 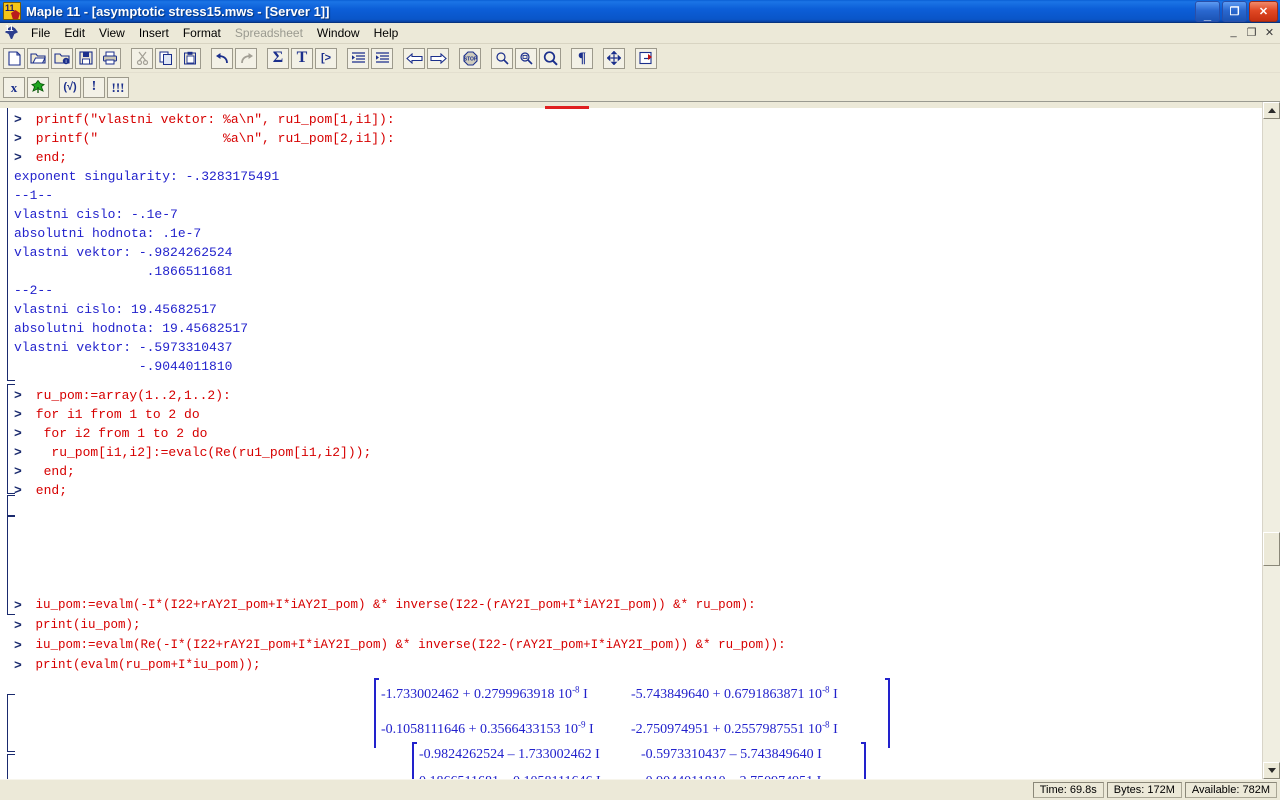 What do you see at coordinates (166, 58) in the screenshot?
I see `copy-button` at bounding box center [166, 58].